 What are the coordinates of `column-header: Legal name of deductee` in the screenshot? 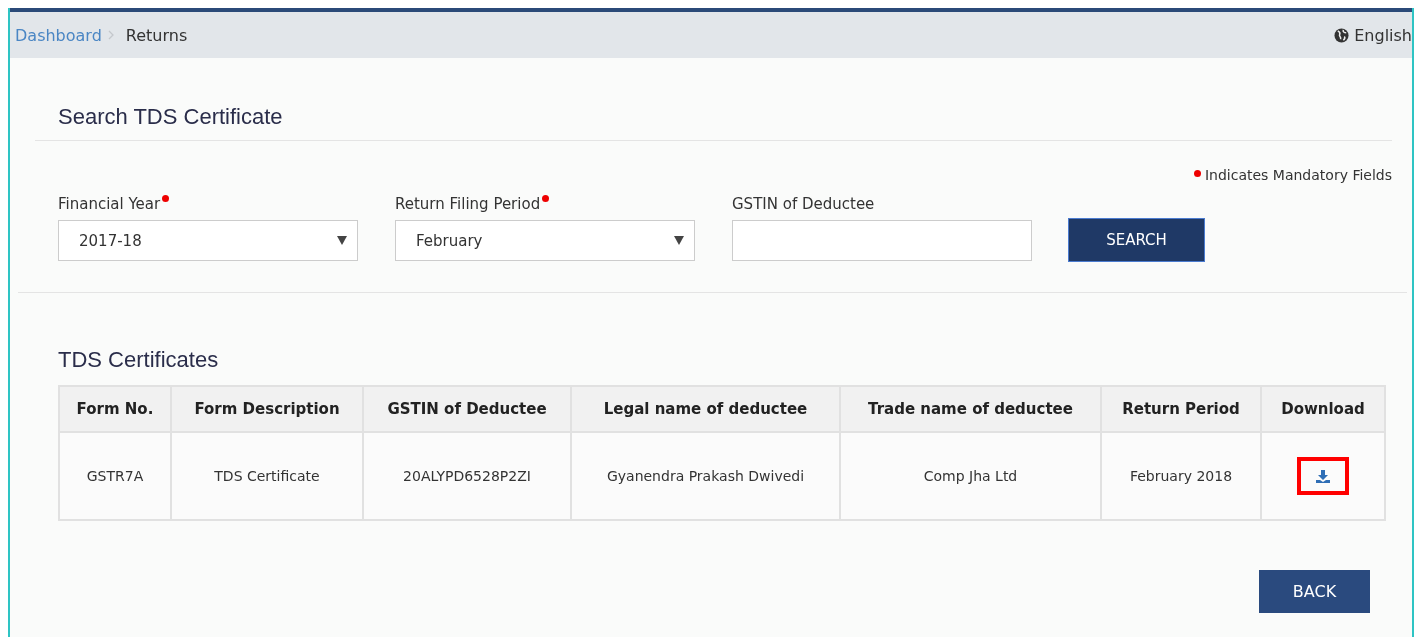 It's located at (705, 409).